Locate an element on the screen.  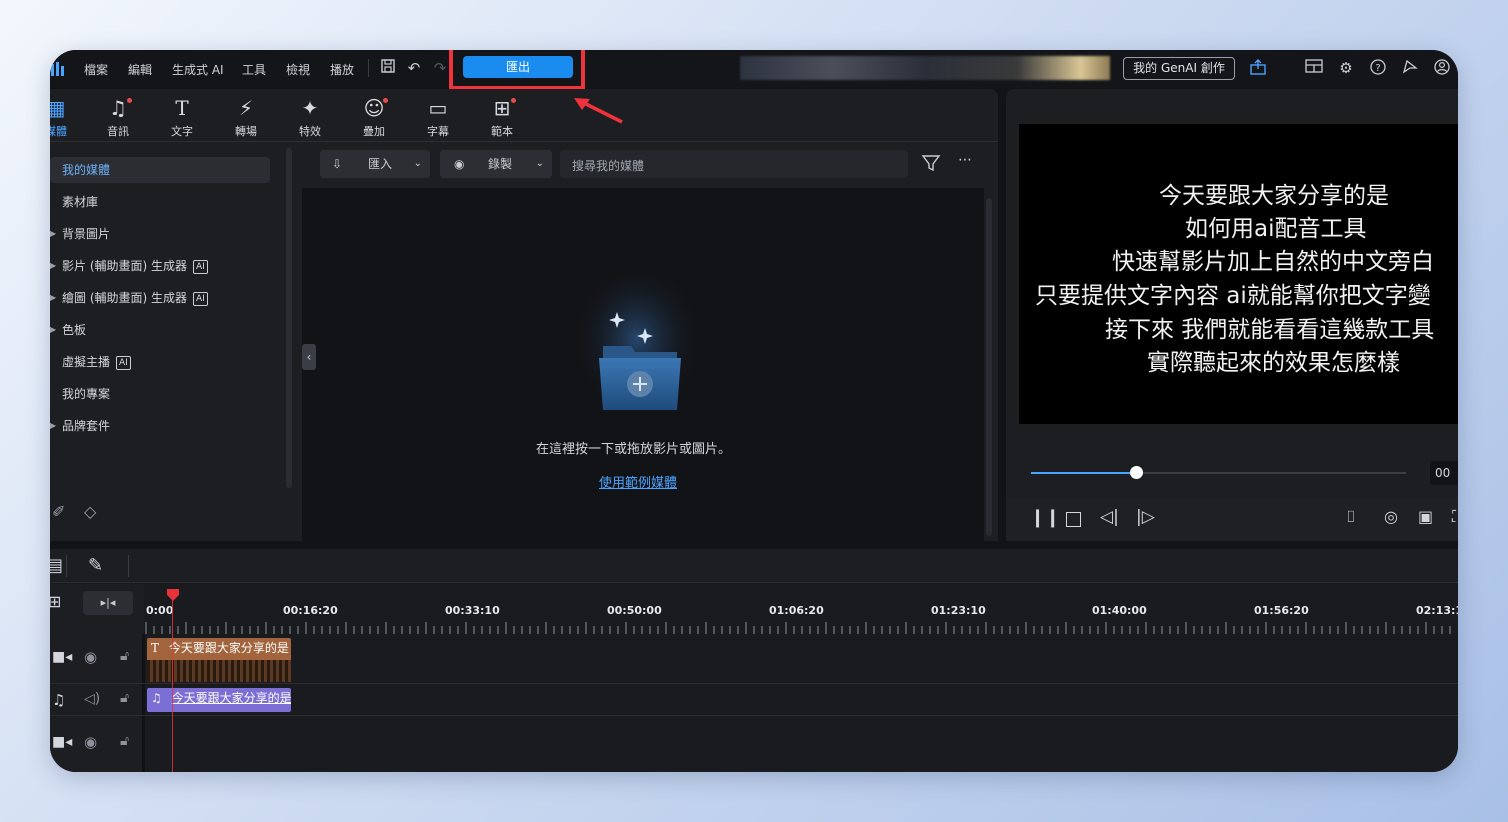
filter-icon is located at coordinates (931, 163).